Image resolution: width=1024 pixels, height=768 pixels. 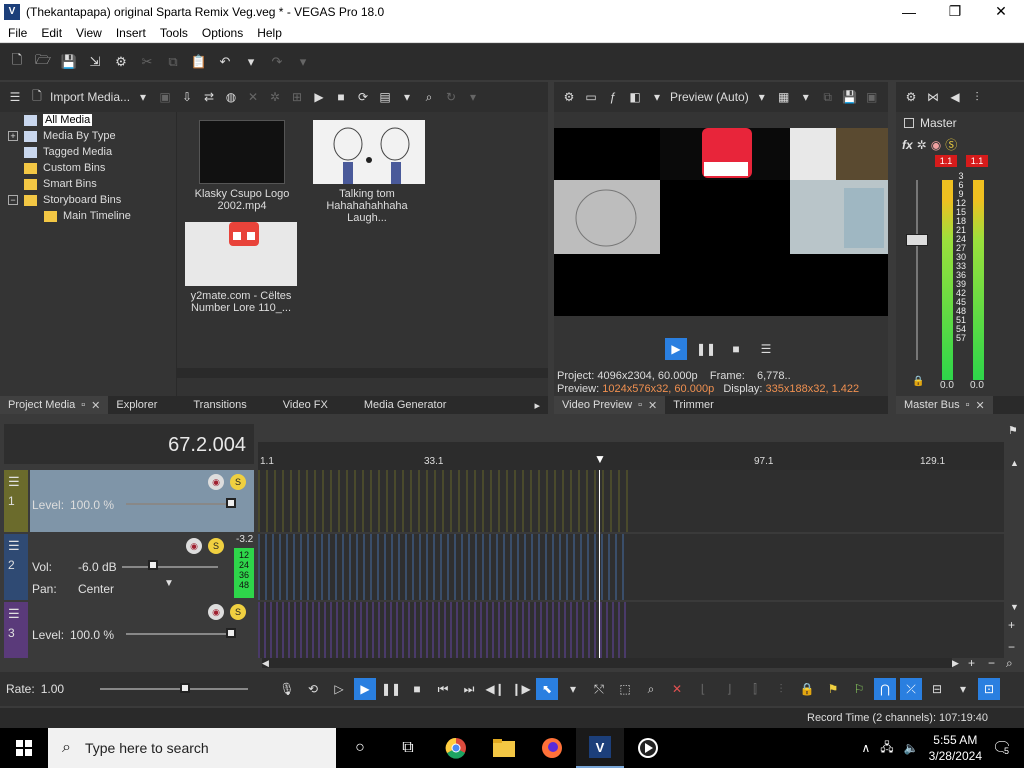 What do you see at coordinates (781, 689) in the screenshot?
I see `ripple-icon: ⫶` at bounding box center [781, 689].